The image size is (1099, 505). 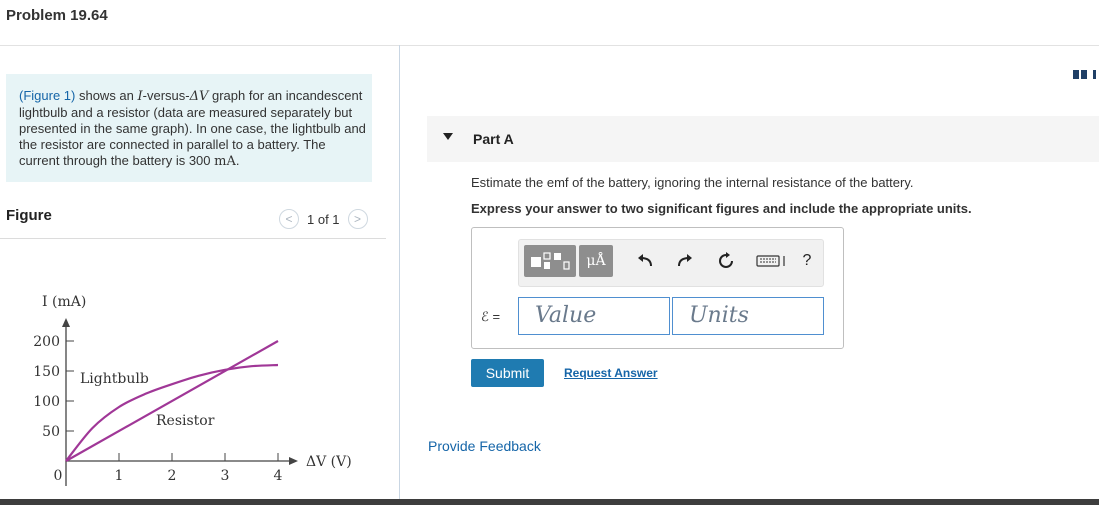 I want to click on keyboard-icon, so click(x=770, y=261).